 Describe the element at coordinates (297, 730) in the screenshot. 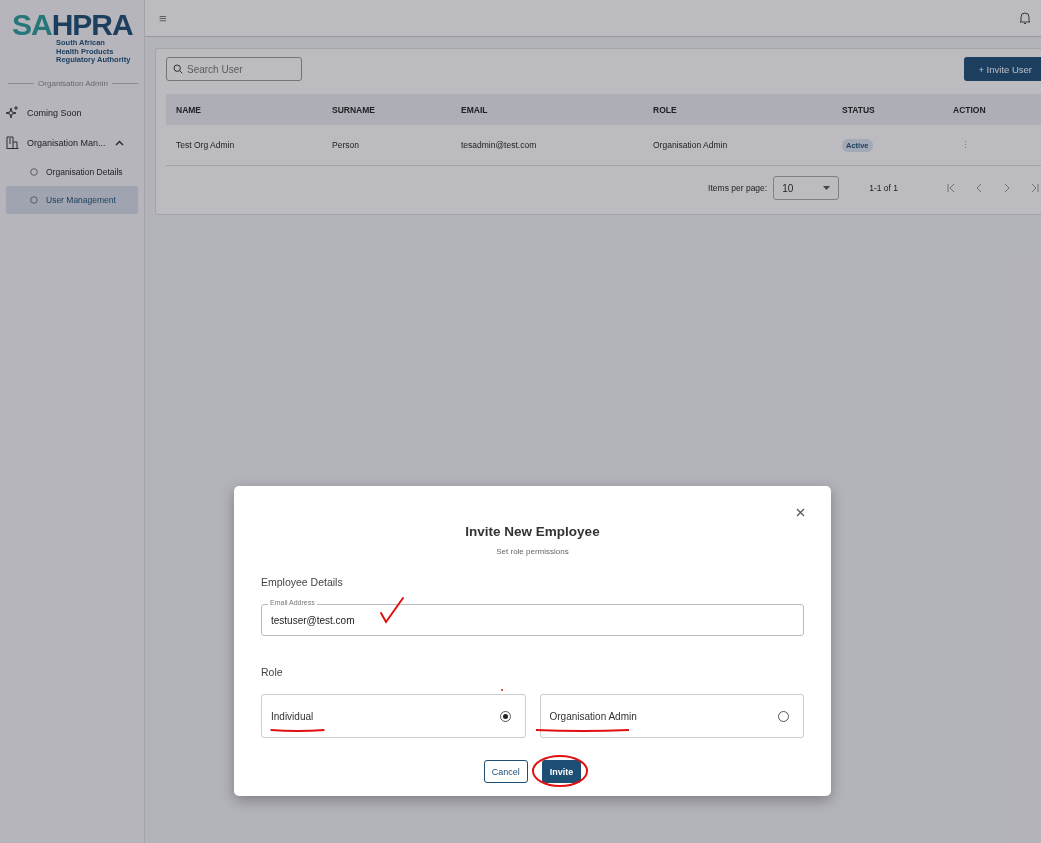

I see `underline-annotation` at that location.